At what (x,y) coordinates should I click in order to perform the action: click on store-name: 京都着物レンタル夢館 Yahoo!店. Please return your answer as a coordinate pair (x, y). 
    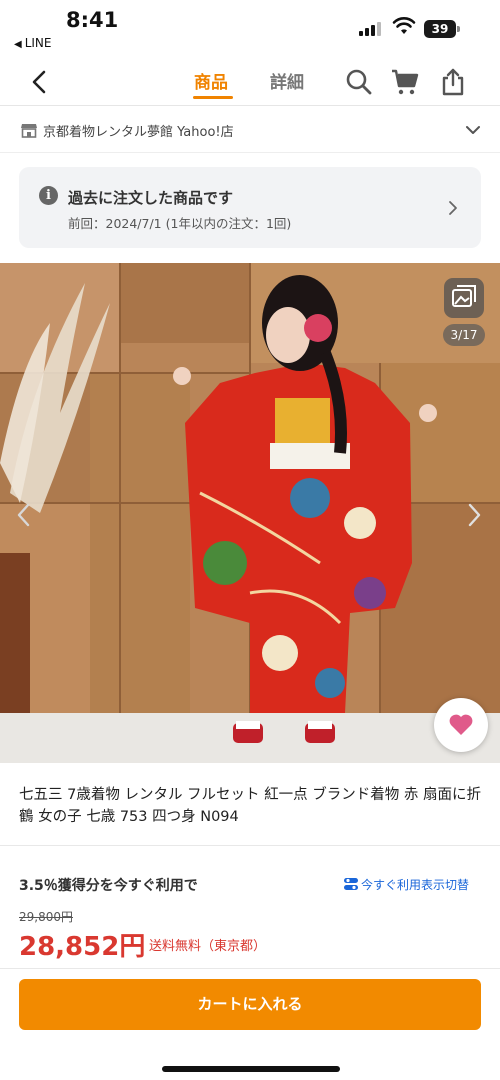
    Looking at the image, I should click on (138, 132).